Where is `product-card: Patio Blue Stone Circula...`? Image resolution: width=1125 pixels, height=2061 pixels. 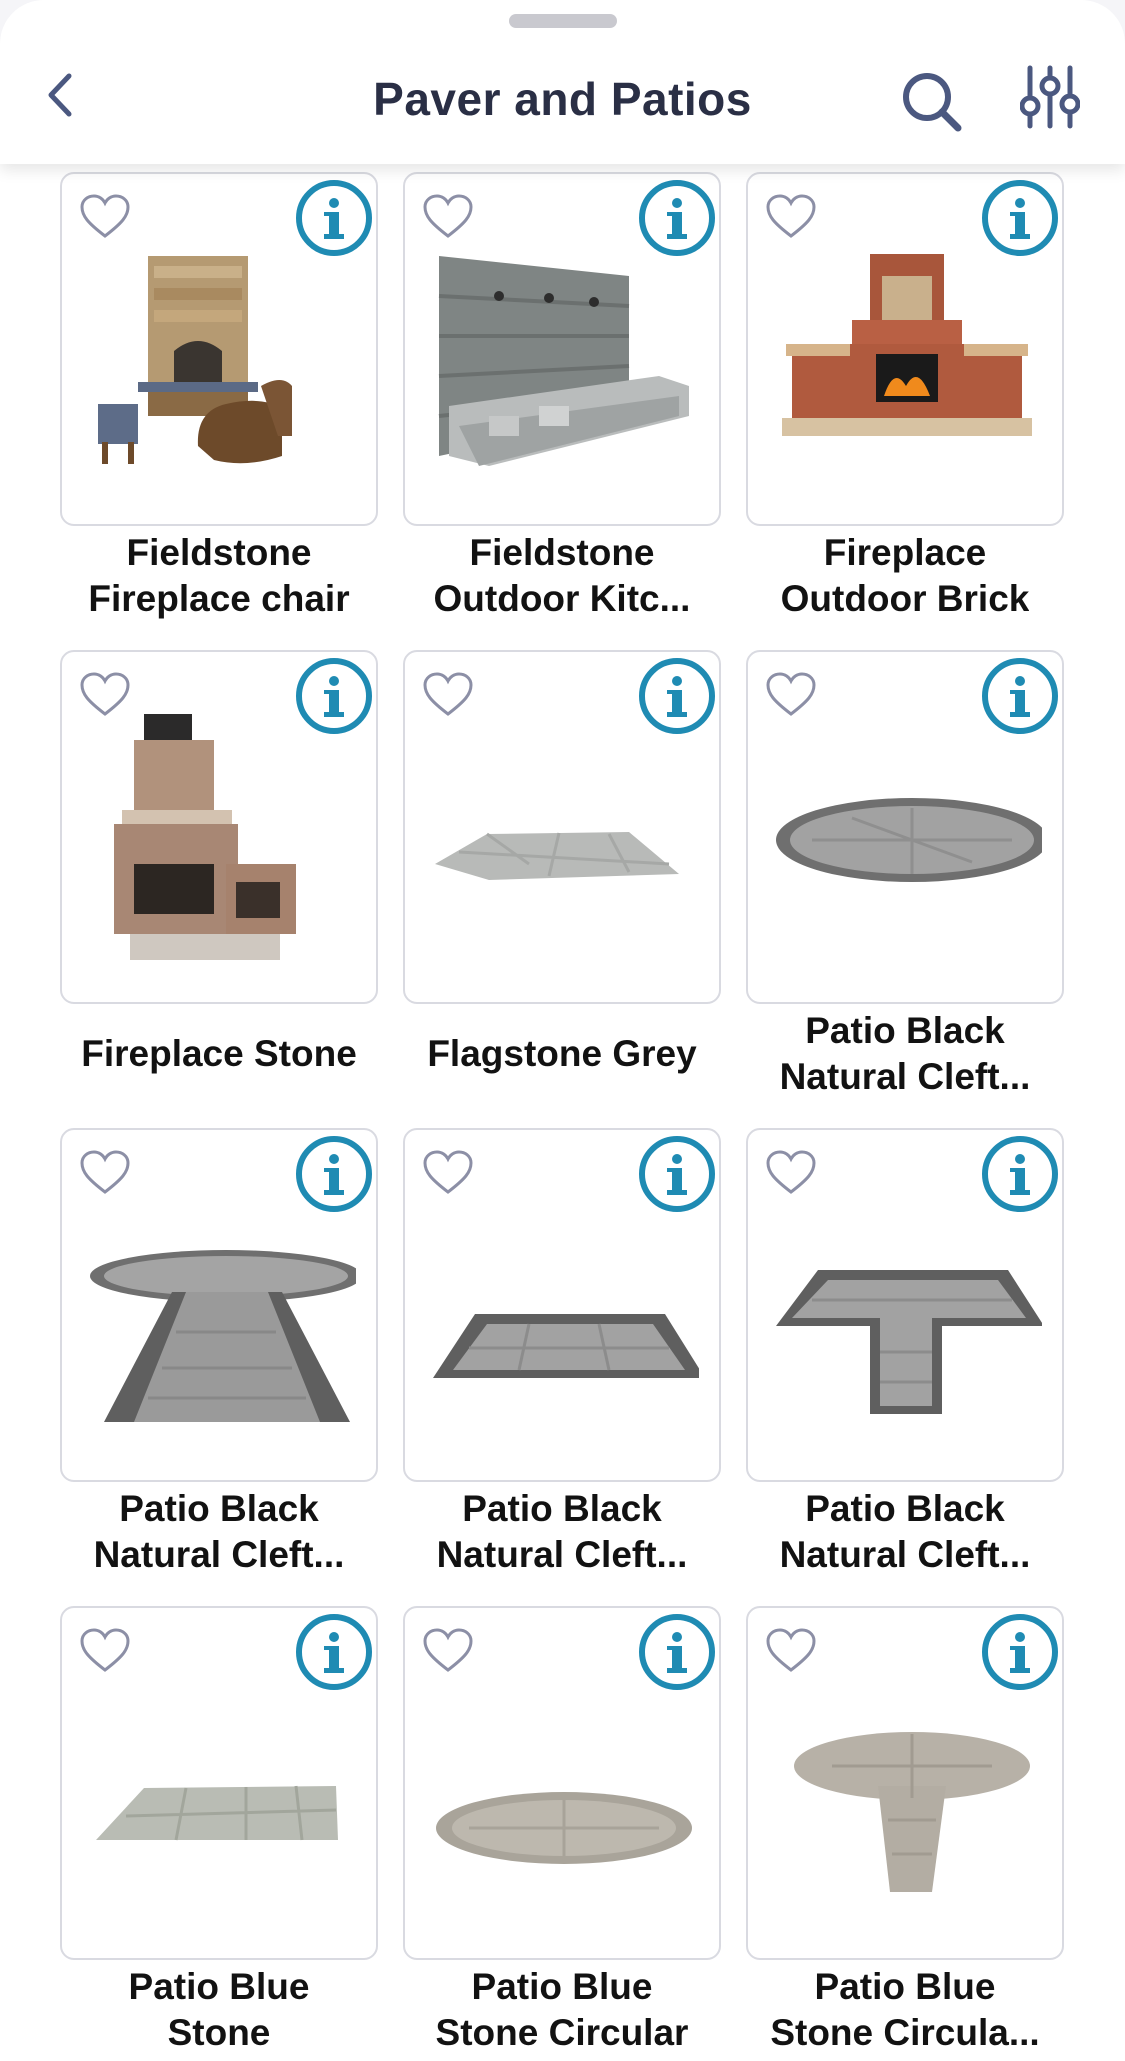 product-card: Patio Blue Stone Circula... is located at coordinates (905, 1829).